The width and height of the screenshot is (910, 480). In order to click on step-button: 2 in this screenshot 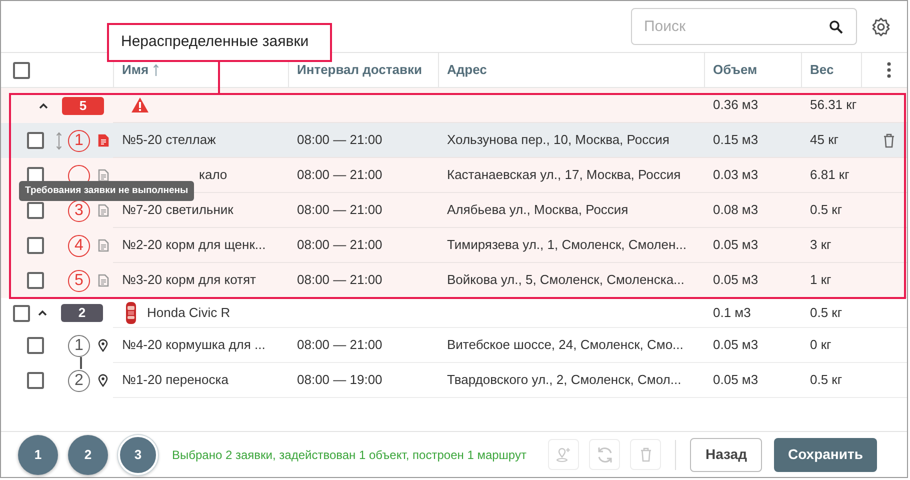, I will do `click(88, 454)`.